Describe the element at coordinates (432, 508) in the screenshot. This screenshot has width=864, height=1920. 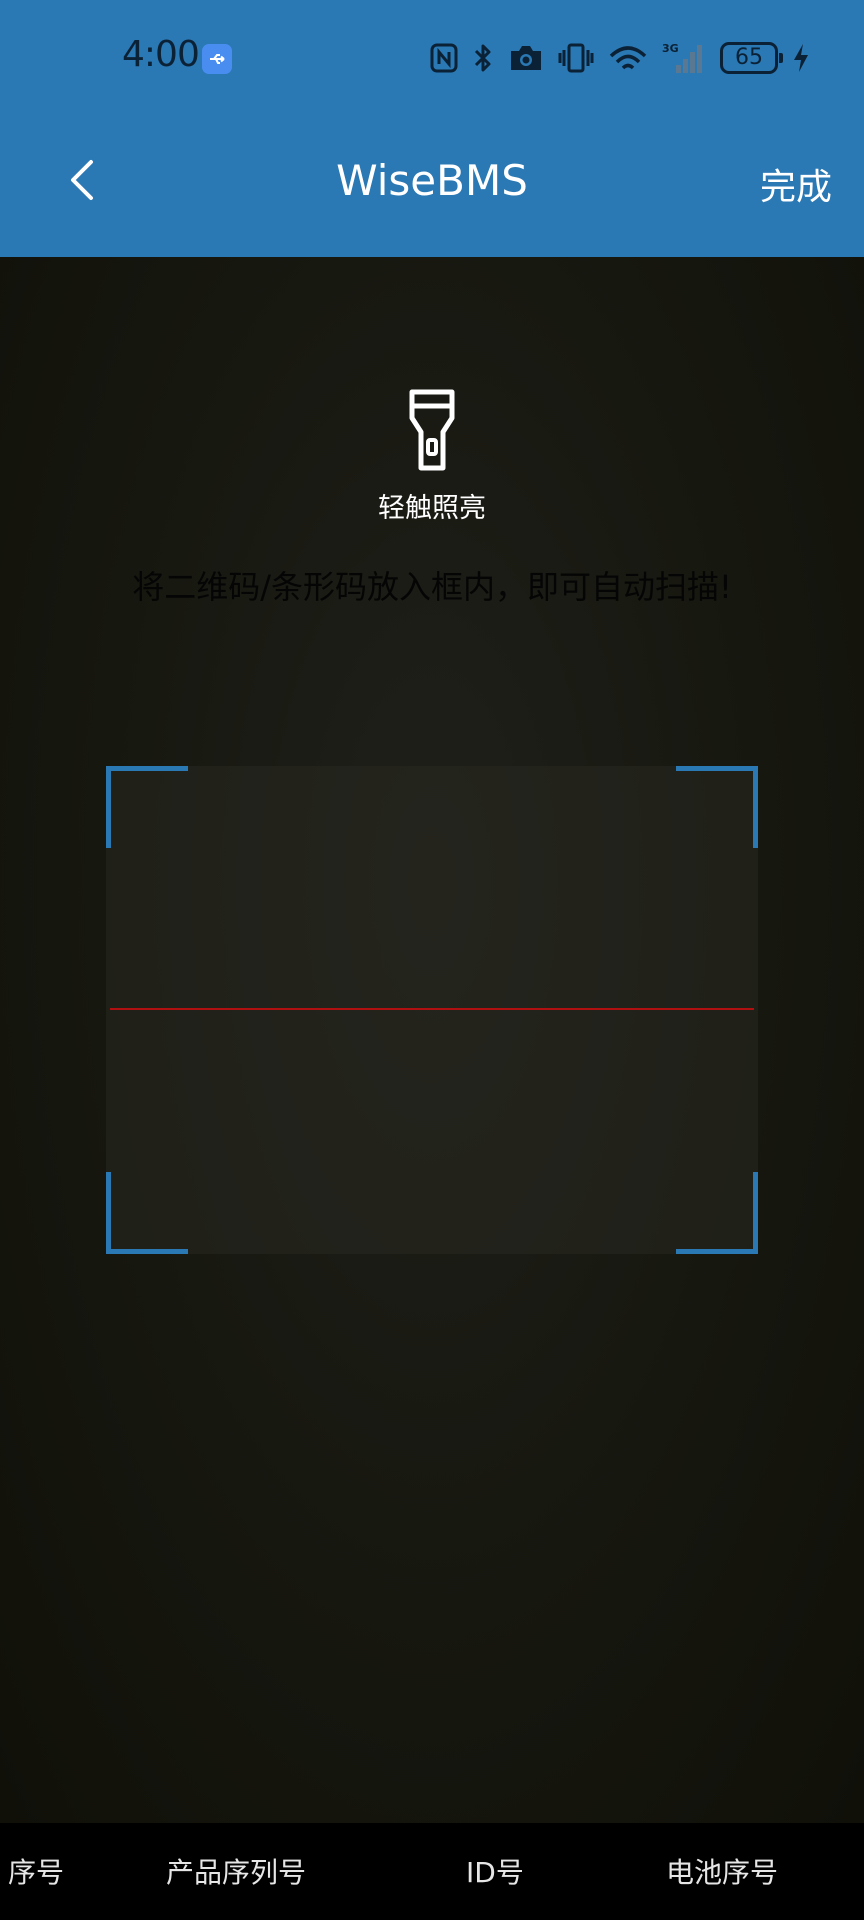
I see `torch-label: 轻触照亮` at that location.